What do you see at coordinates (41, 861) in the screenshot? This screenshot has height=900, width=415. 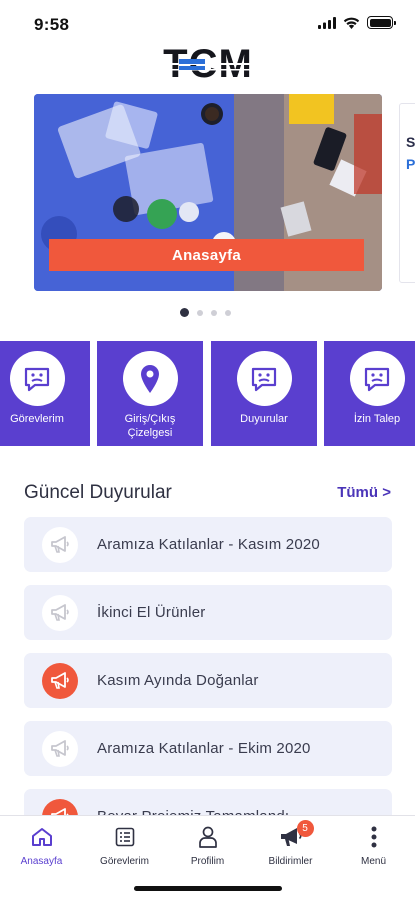 I see `tab-label: Anasayfa` at bounding box center [41, 861].